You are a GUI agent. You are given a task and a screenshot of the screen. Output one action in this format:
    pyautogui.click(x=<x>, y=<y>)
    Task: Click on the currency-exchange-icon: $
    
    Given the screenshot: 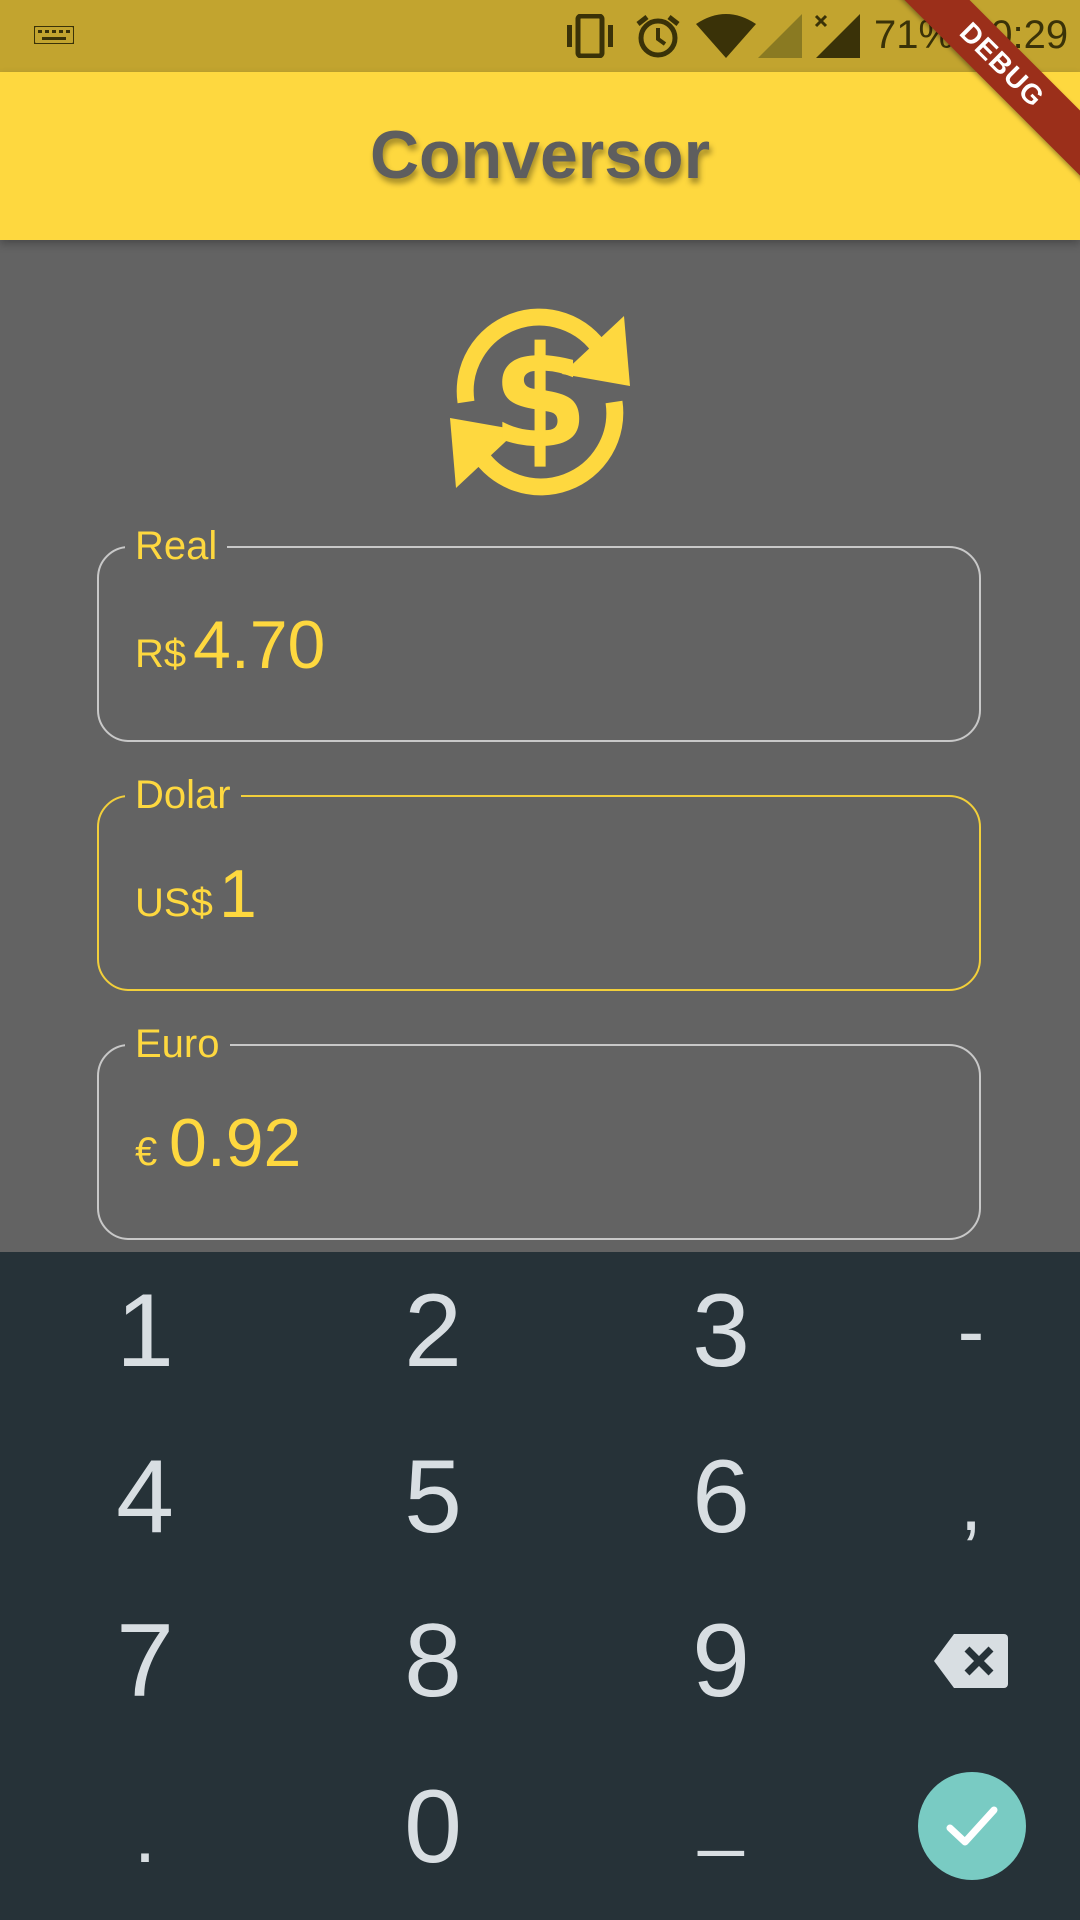 What is the action you would take?
    pyautogui.click(x=540, y=402)
    